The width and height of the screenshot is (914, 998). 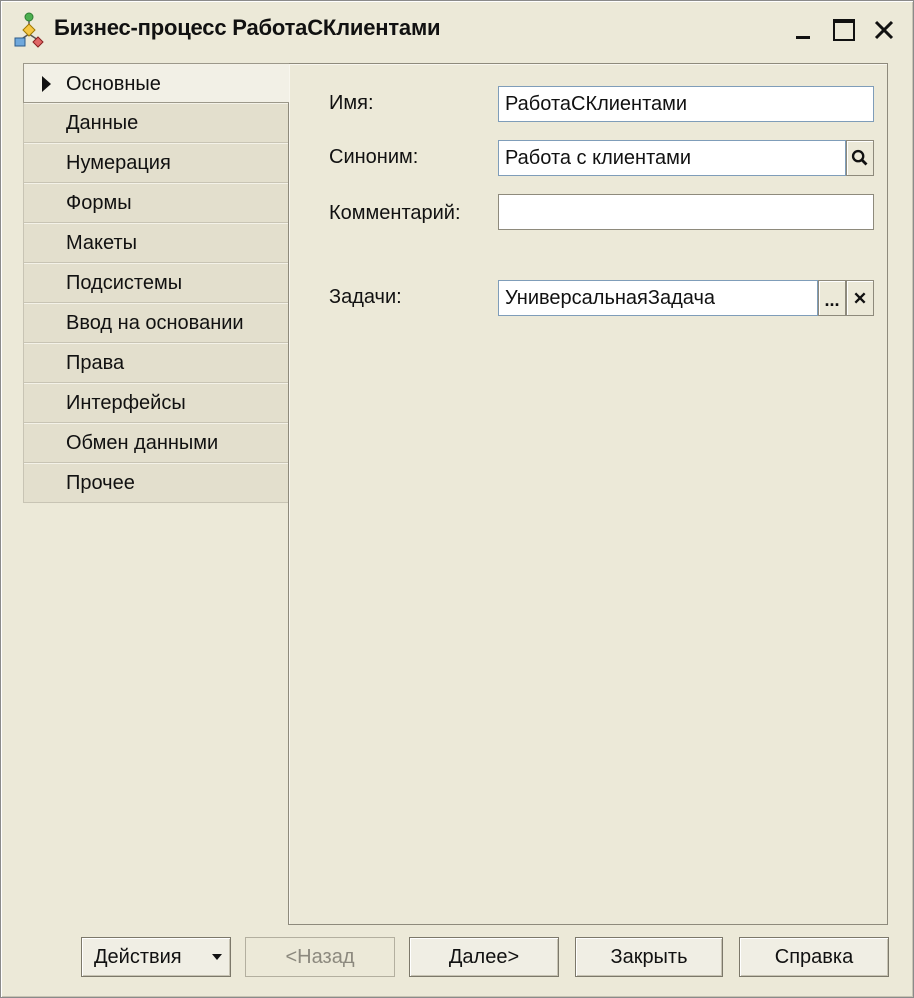 I want to click on tab-subsystems: Подсистемы, so click(x=156, y=283).